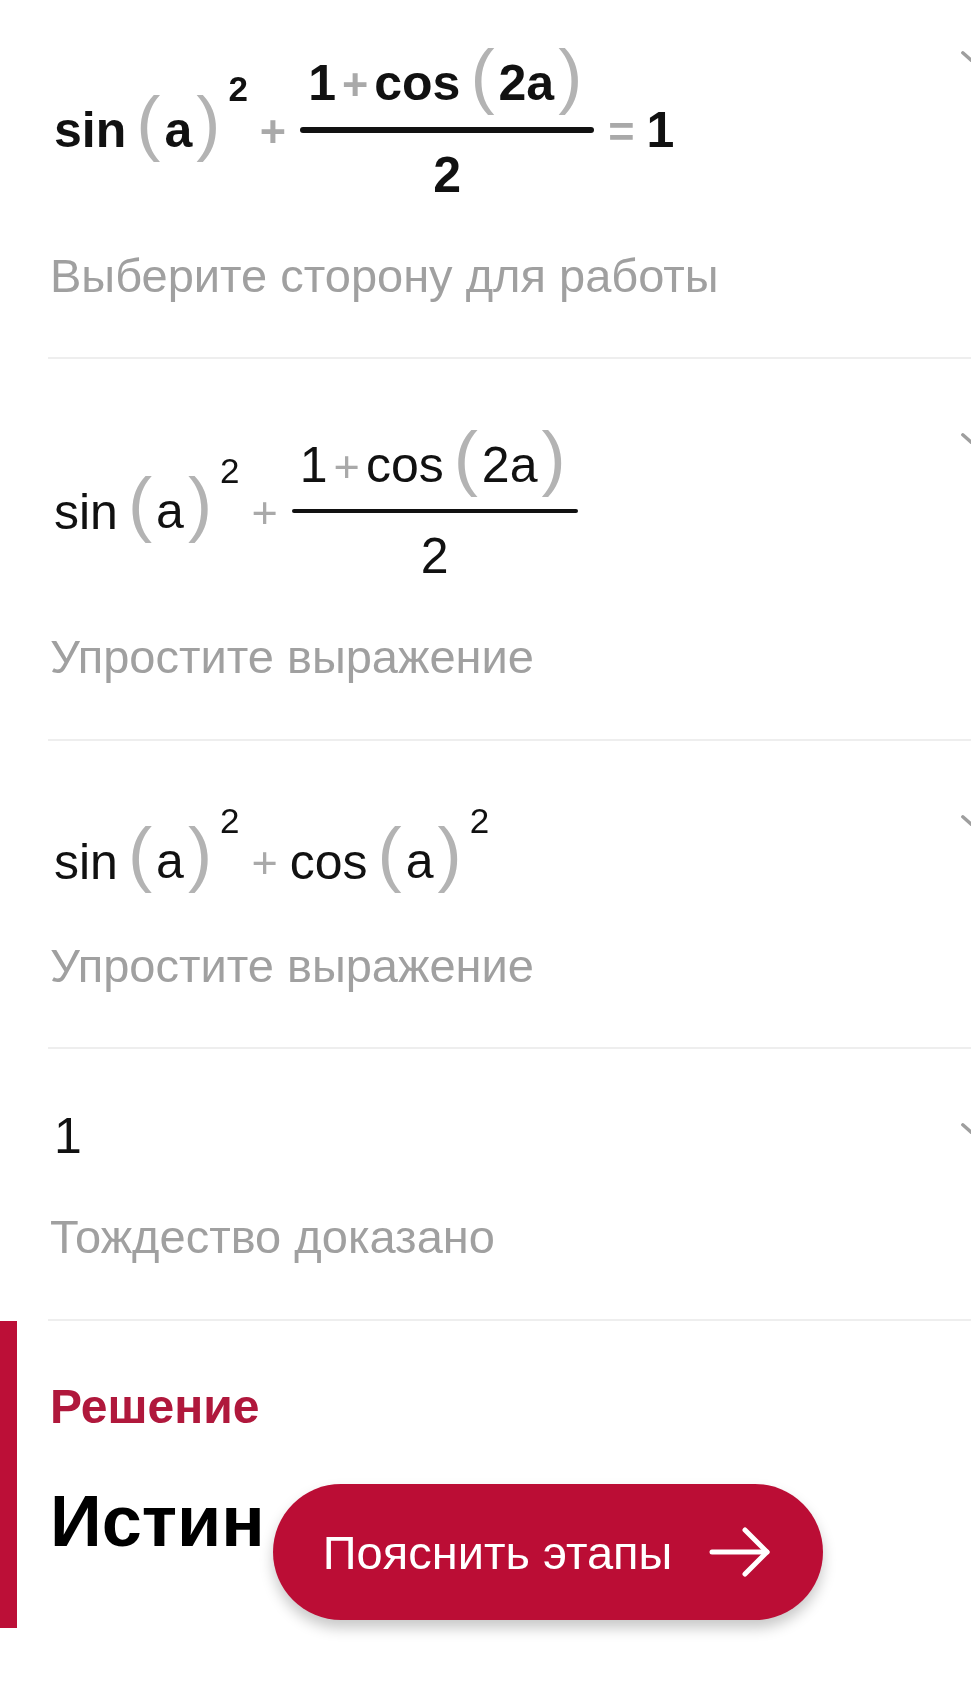 The height and width of the screenshot is (1682, 971). I want to click on math-expression: sin(a)$^{2}$ + cos(a)$^{2}$, so click(272, 848).